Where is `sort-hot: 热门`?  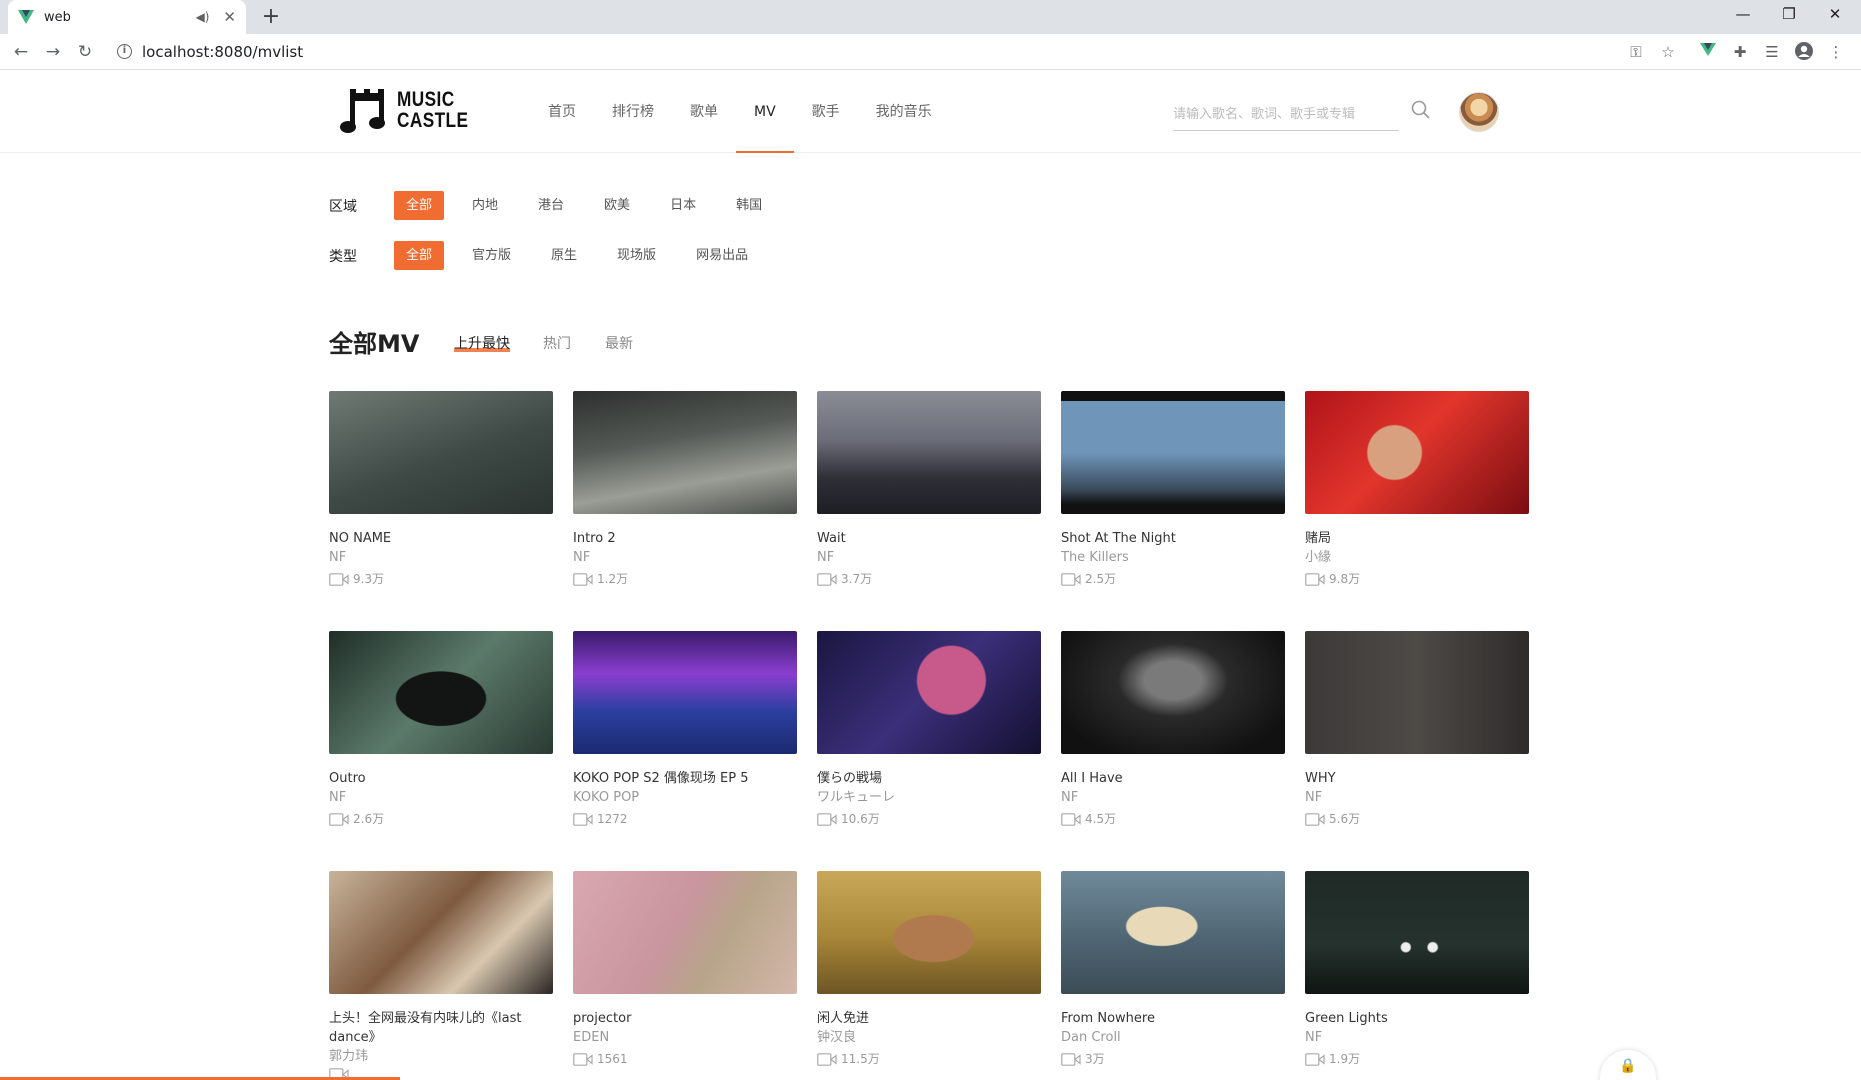
sort-hot: 热门 is located at coordinates (557, 343).